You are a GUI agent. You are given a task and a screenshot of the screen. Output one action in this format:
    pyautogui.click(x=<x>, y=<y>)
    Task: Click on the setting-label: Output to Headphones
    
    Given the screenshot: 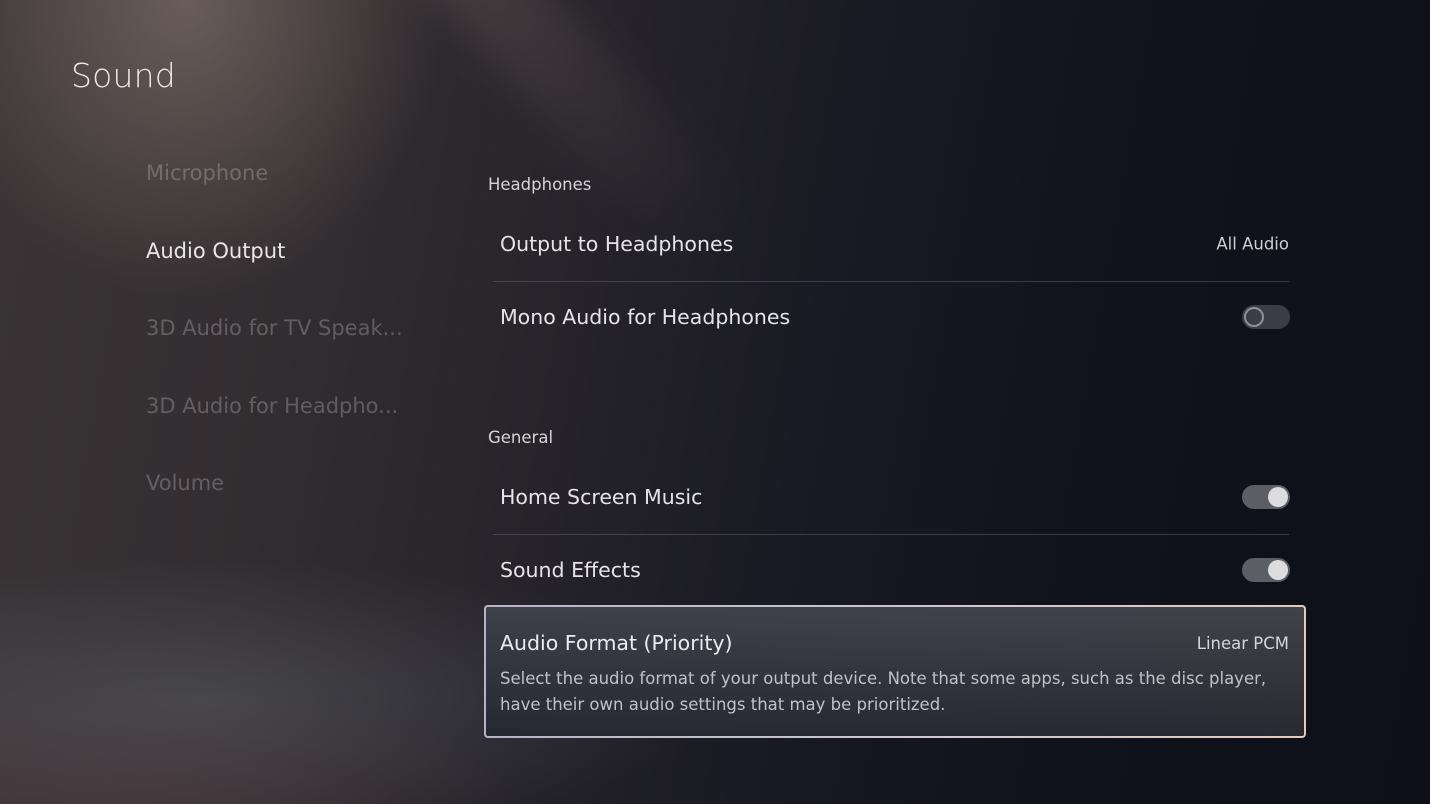 What is the action you would take?
    pyautogui.click(x=617, y=244)
    